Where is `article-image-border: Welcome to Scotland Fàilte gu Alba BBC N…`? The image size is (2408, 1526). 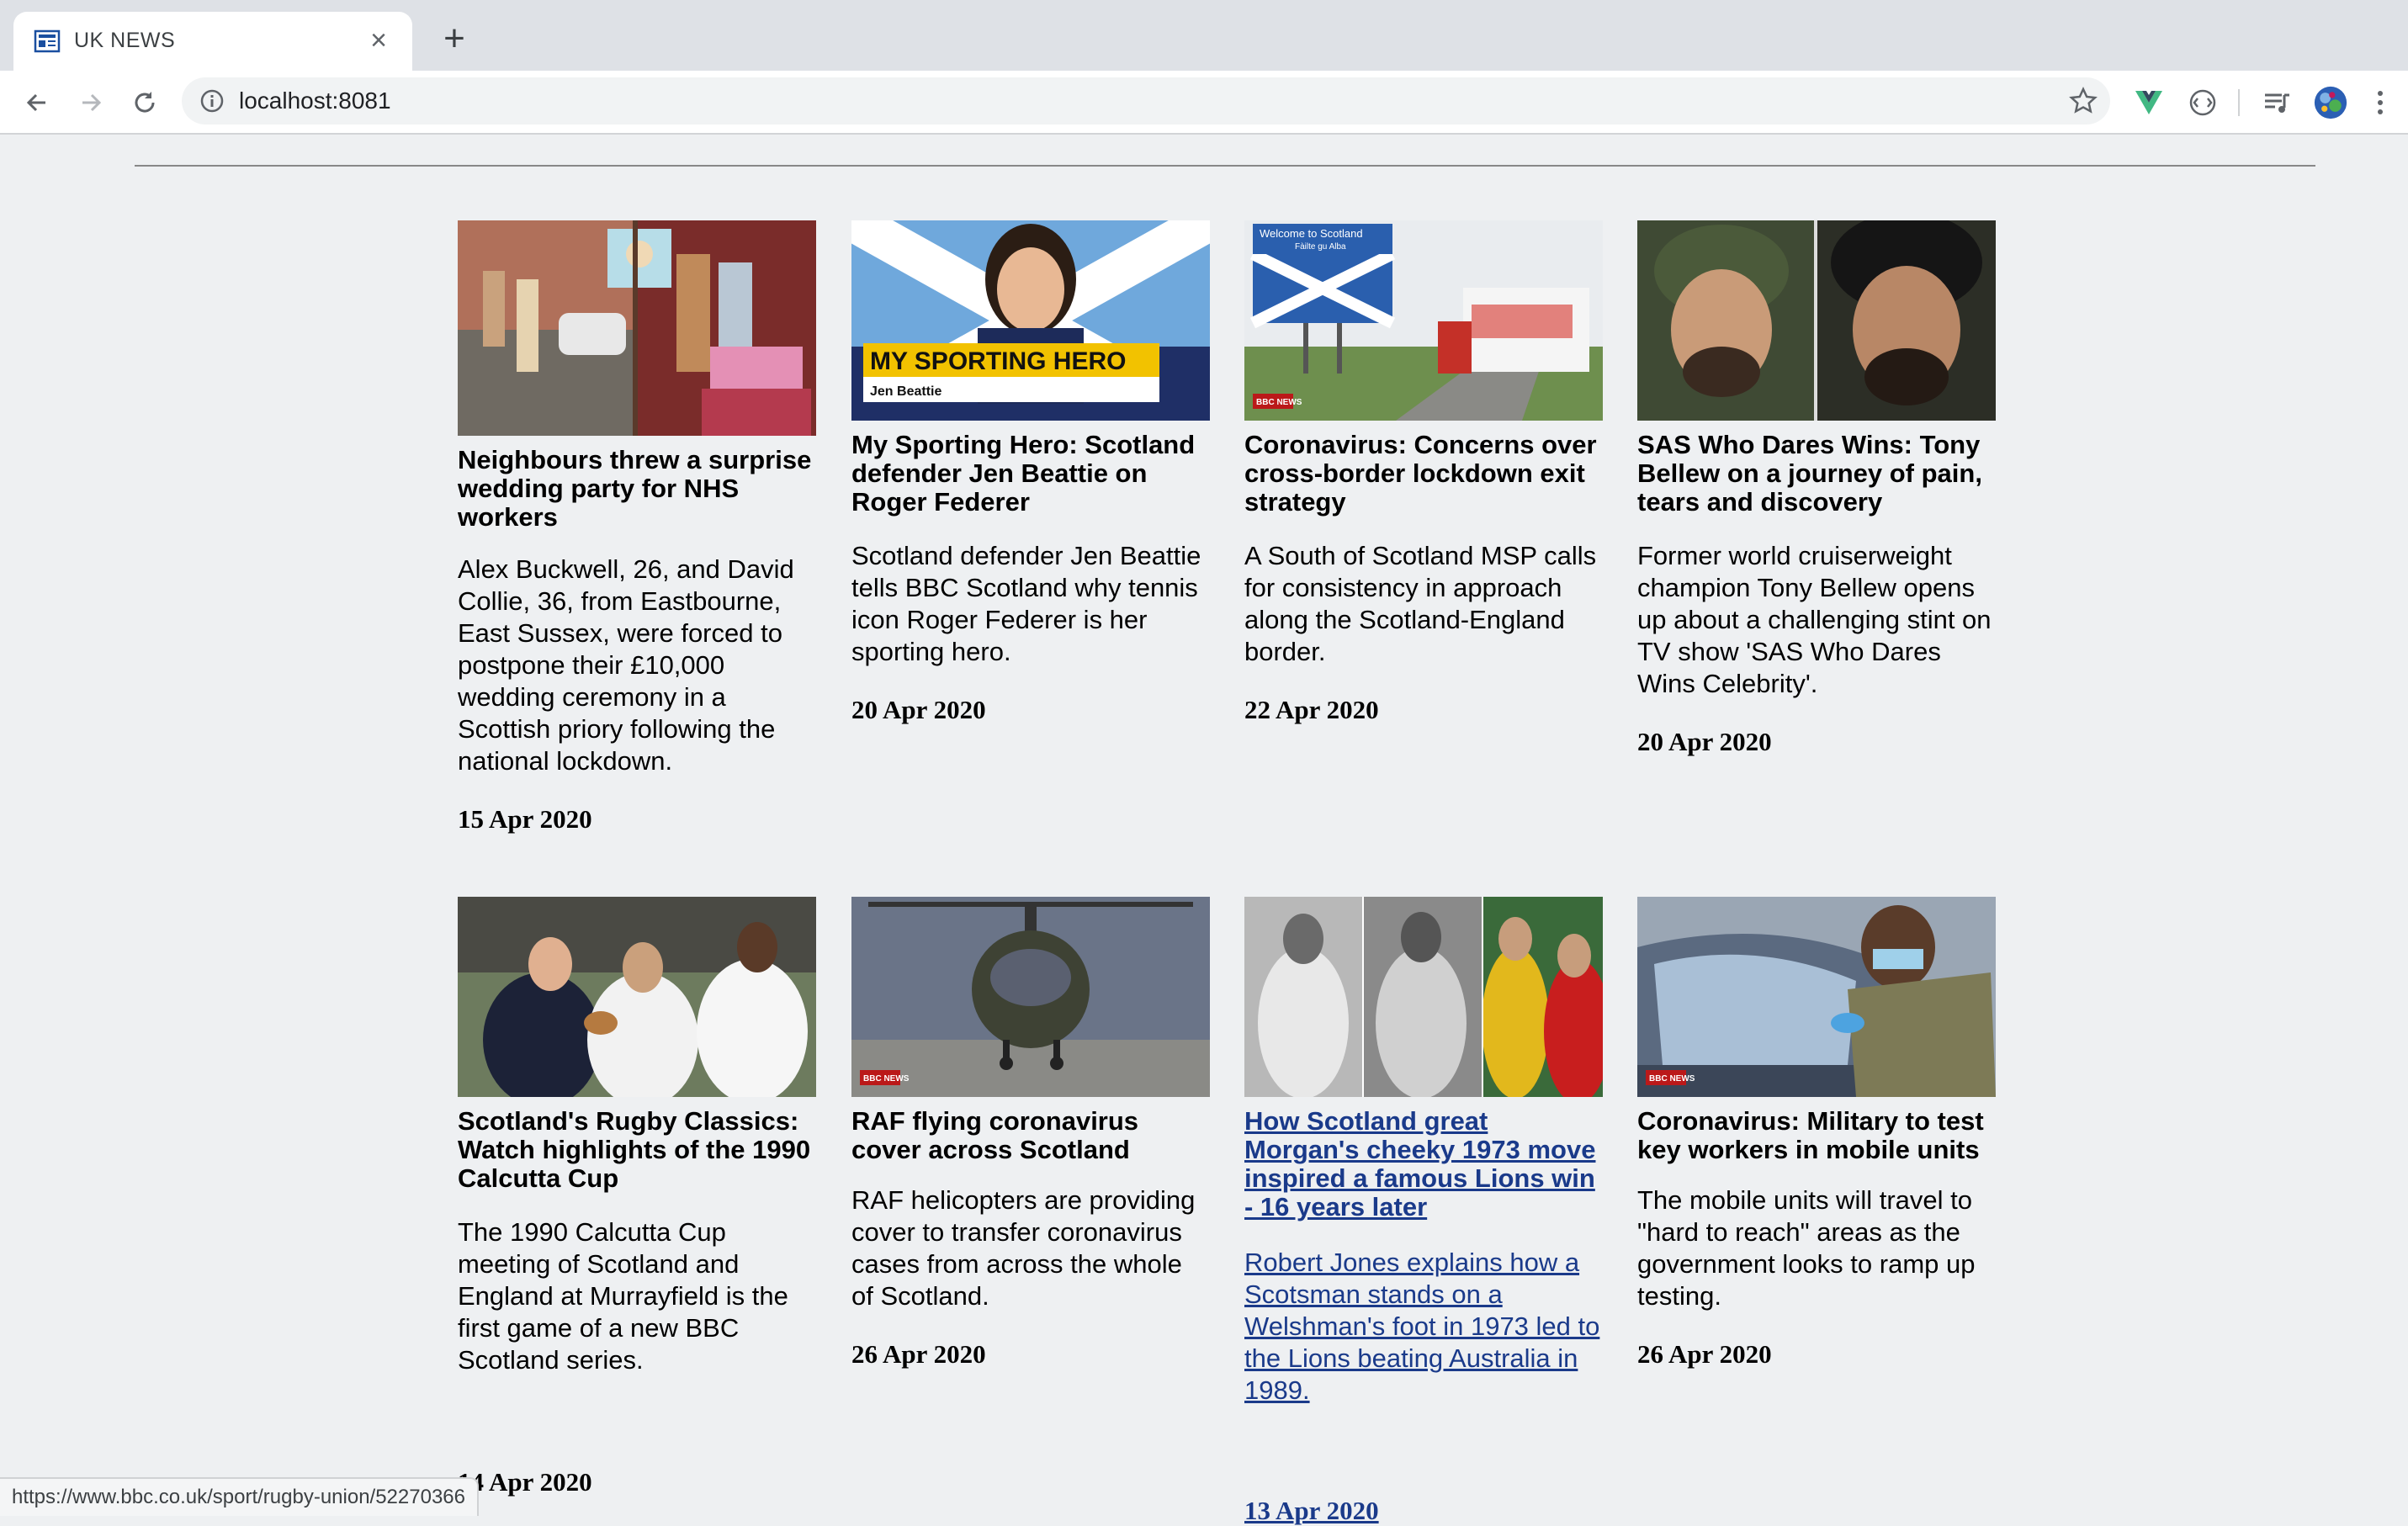
article-image-border: Welcome to Scotland Fàilte gu Alba BBC N… is located at coordinates (1423, 320).